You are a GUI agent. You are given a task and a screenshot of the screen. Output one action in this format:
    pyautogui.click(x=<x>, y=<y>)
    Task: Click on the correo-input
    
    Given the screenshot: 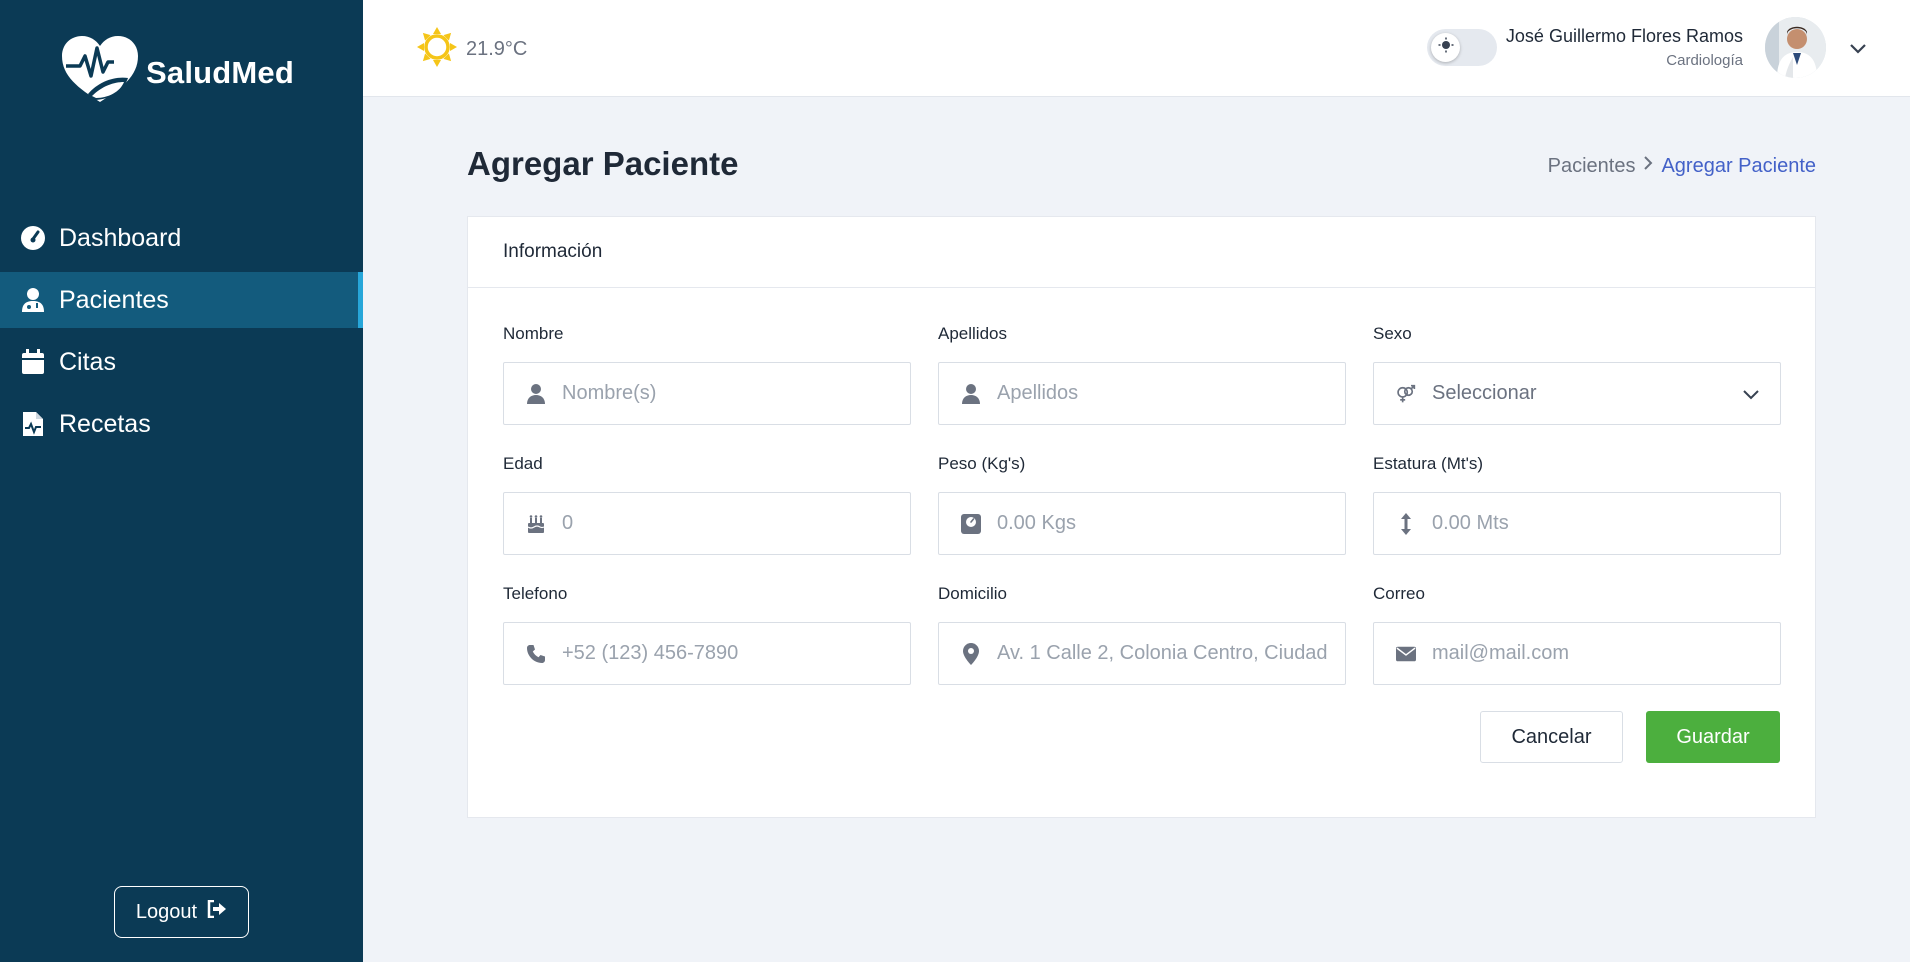 What is the action you would take?
    pyautogui.click(x=1606, y=653)
    